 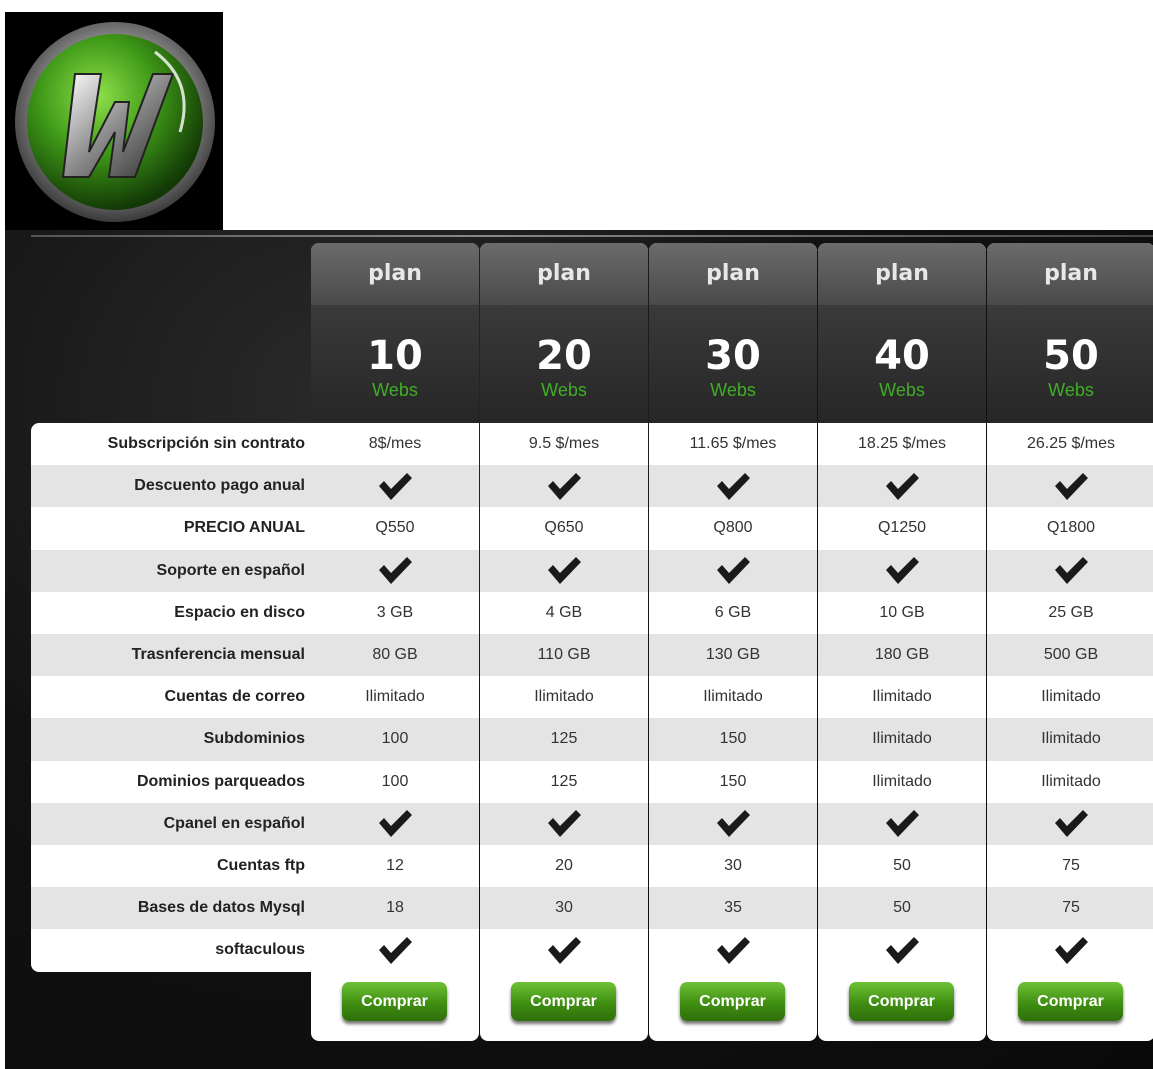 I want to click on plan-number: 10, so click(x=395, y=356).